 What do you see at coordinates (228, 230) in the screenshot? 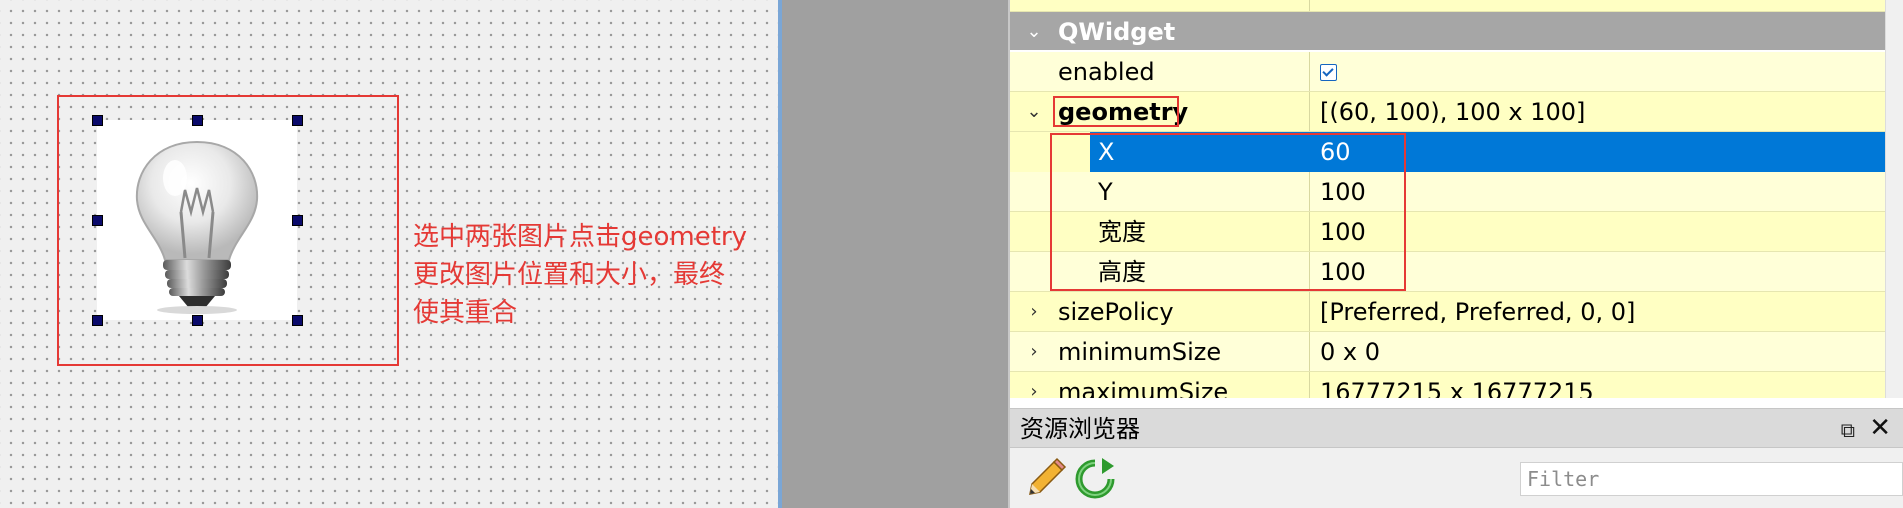
I see `annotation-highlight-box` at bounding box center [228, 230].